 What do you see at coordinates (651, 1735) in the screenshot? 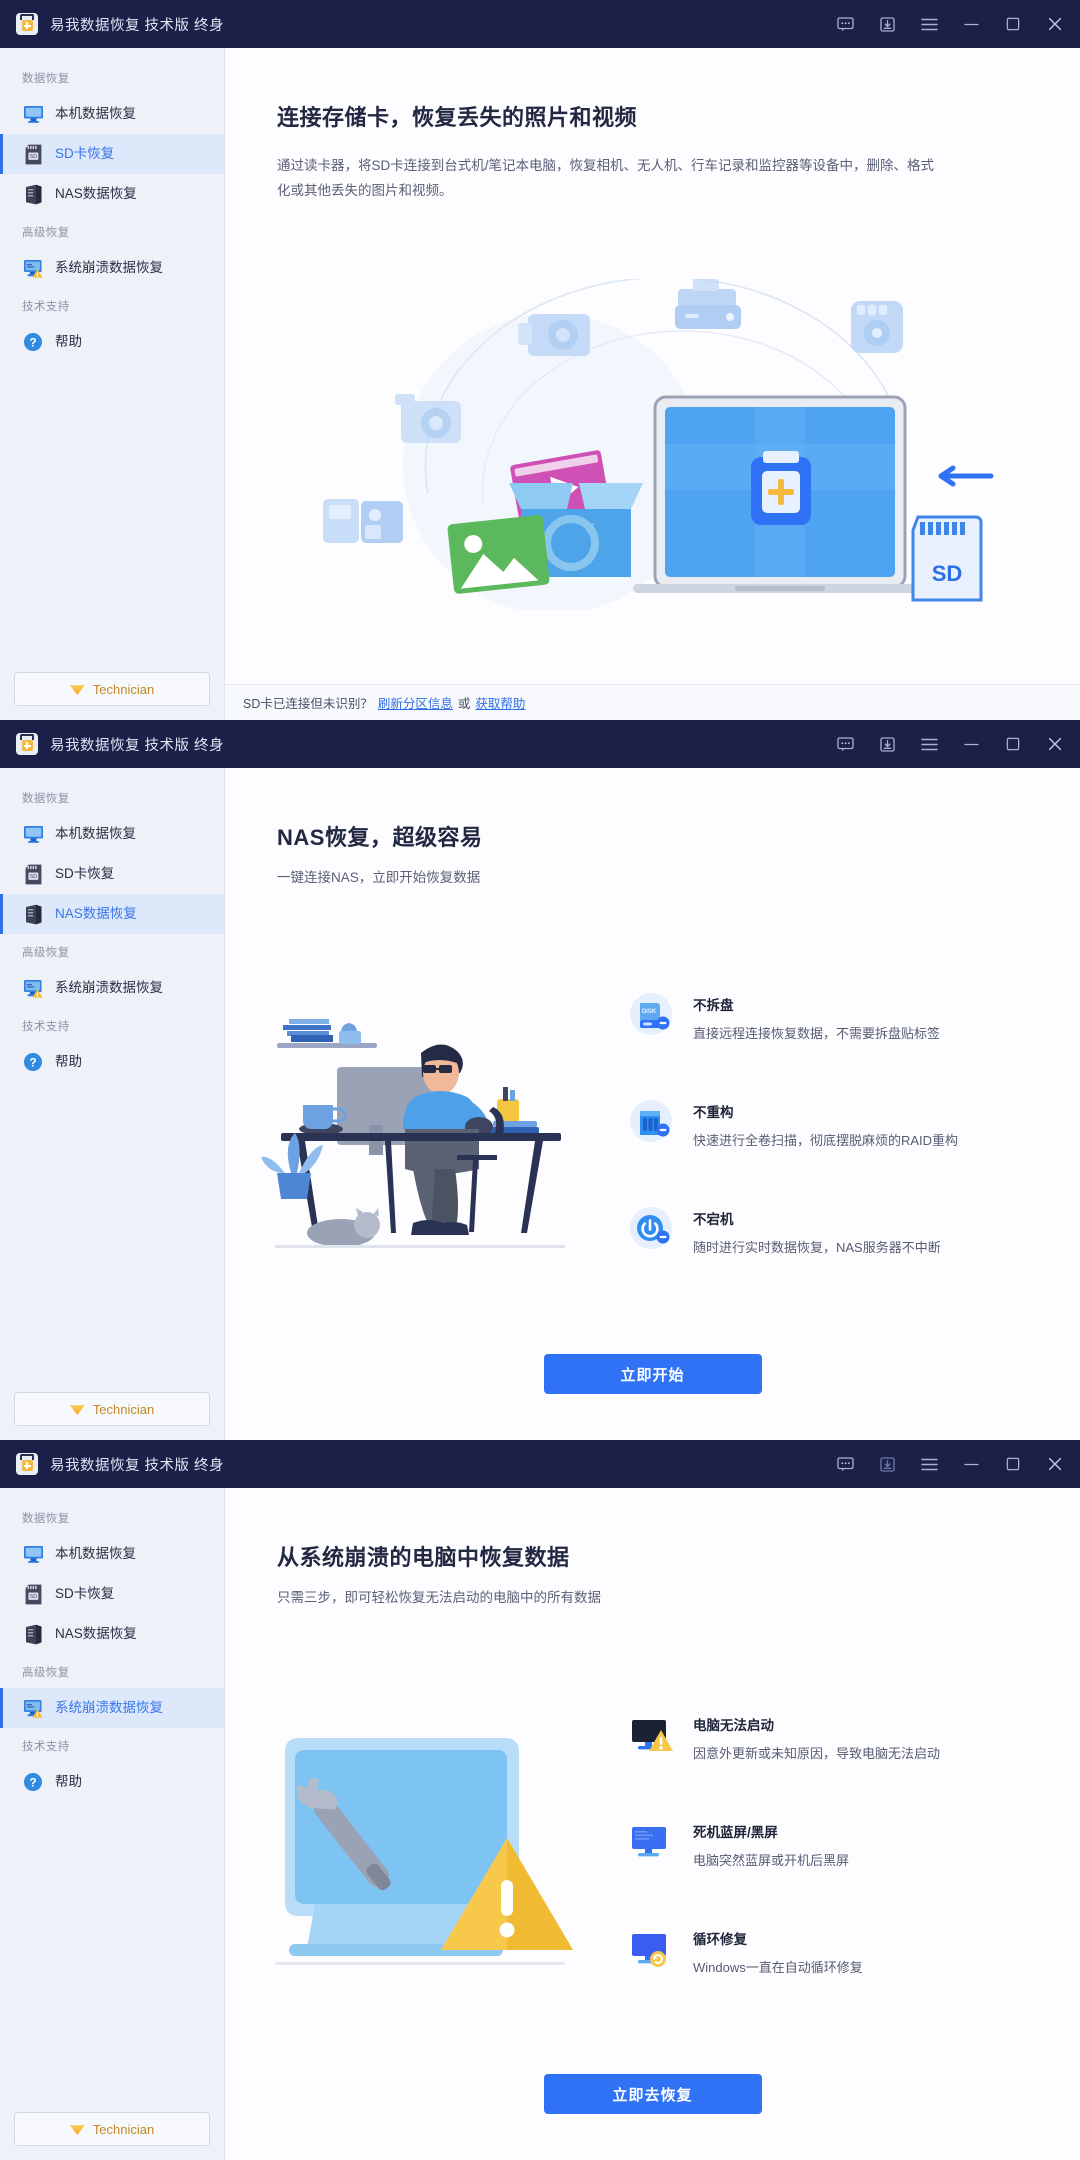
I see `black-screen-warning-icon` at bounding box center [651, 1735].